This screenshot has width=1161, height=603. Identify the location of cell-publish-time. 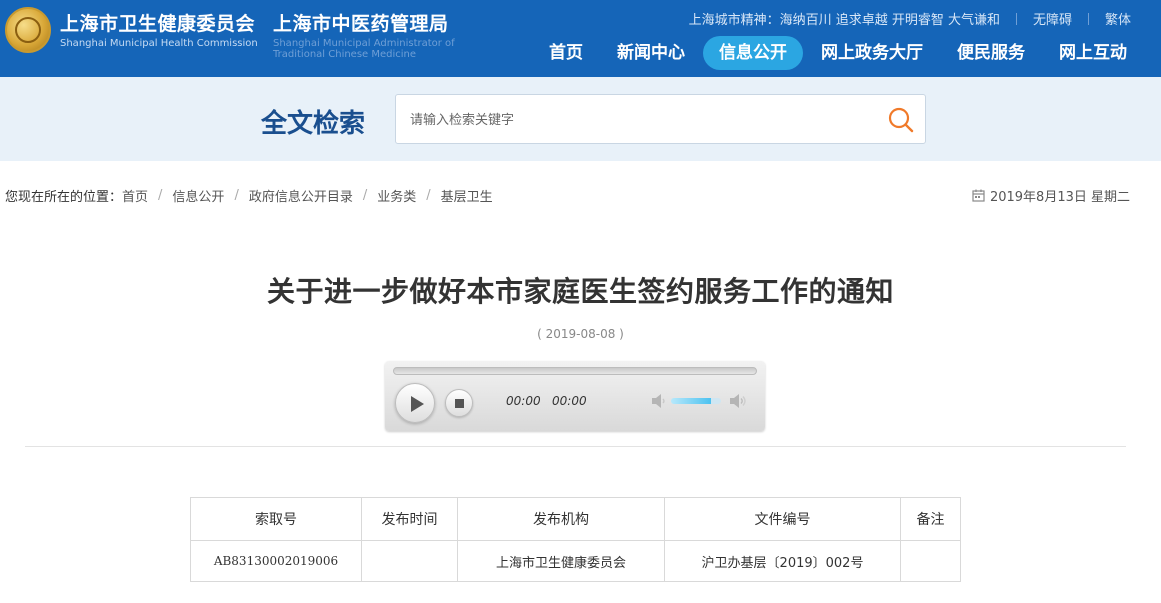
(409, 561).